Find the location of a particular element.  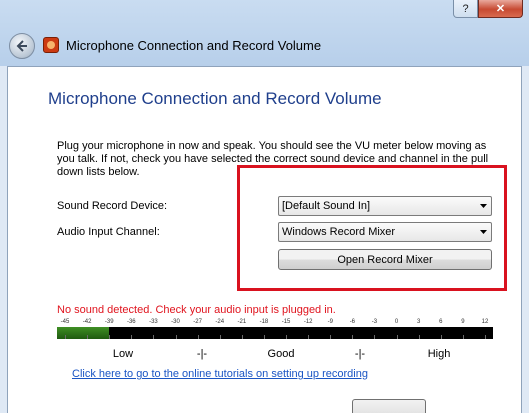

vu-level-label: Good is located at coordinates (281, 354).